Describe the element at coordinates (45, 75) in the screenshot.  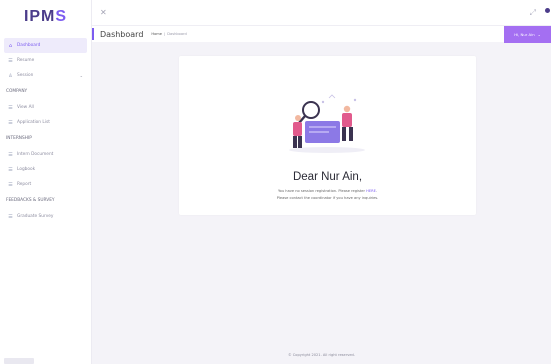
I see `sidebar-item-session: ♙ Session ⌄` at that location.